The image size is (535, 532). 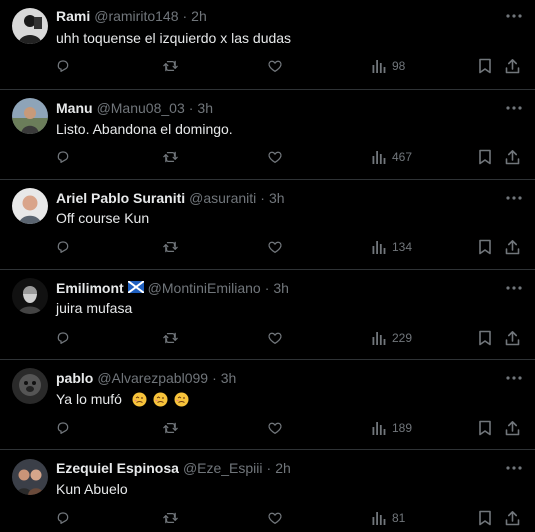 I want to click on user-handle: @Alvarezpabl099, so click(x=152, y=378).